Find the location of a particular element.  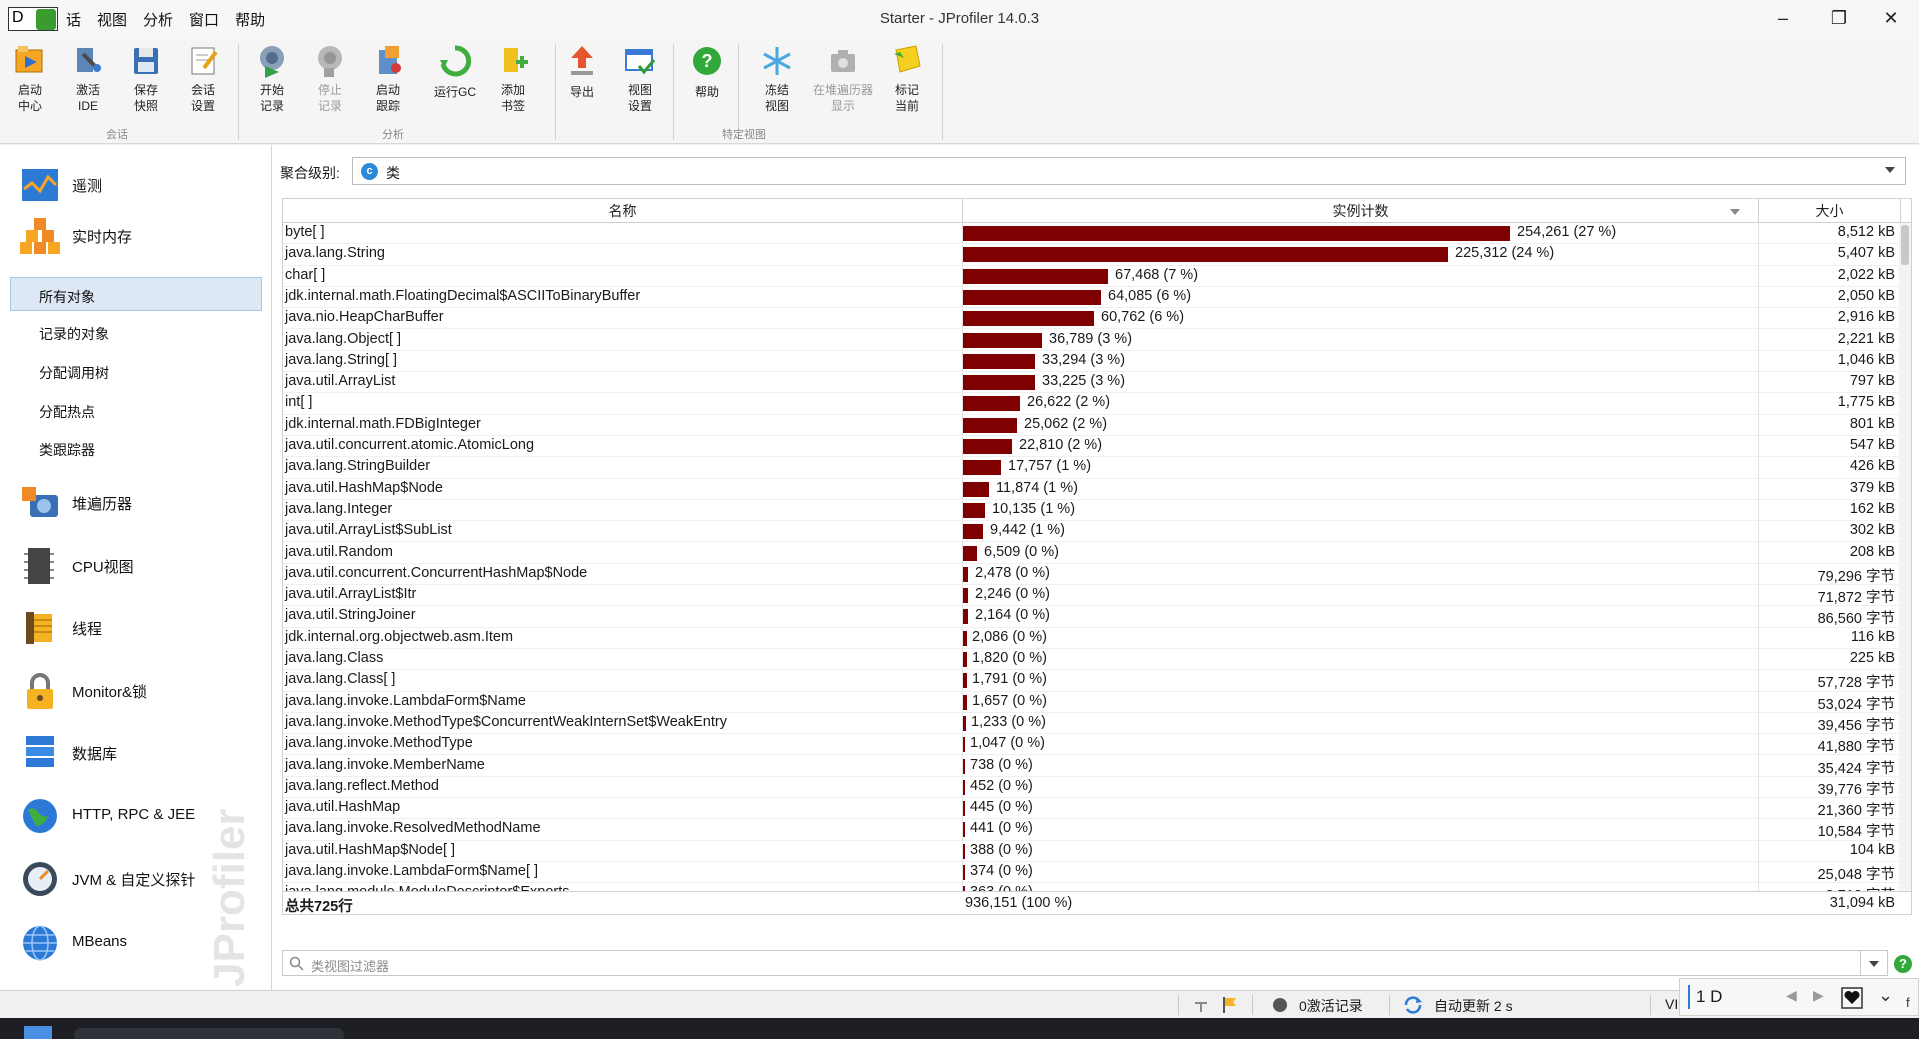

save-snapshot-button: 保存 快照 is located at coordinates (146, 79).